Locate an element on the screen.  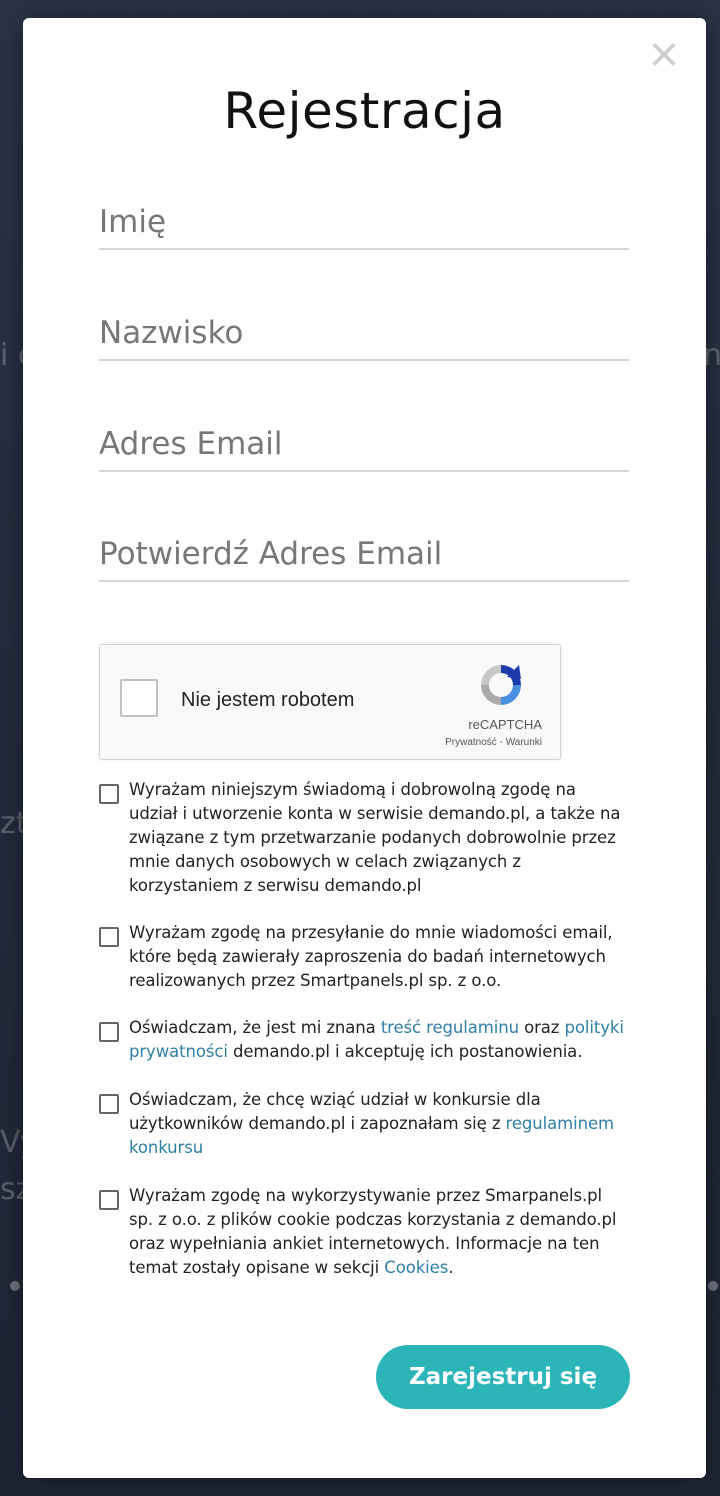
recaptcha-brand: reCAPTCHA is located at coordinates (505, 724).